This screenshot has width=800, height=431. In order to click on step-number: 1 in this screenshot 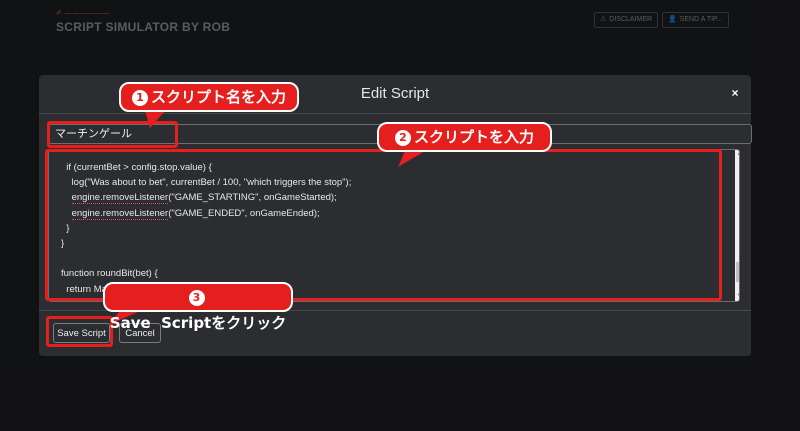, I will do `click(139, 98)`.